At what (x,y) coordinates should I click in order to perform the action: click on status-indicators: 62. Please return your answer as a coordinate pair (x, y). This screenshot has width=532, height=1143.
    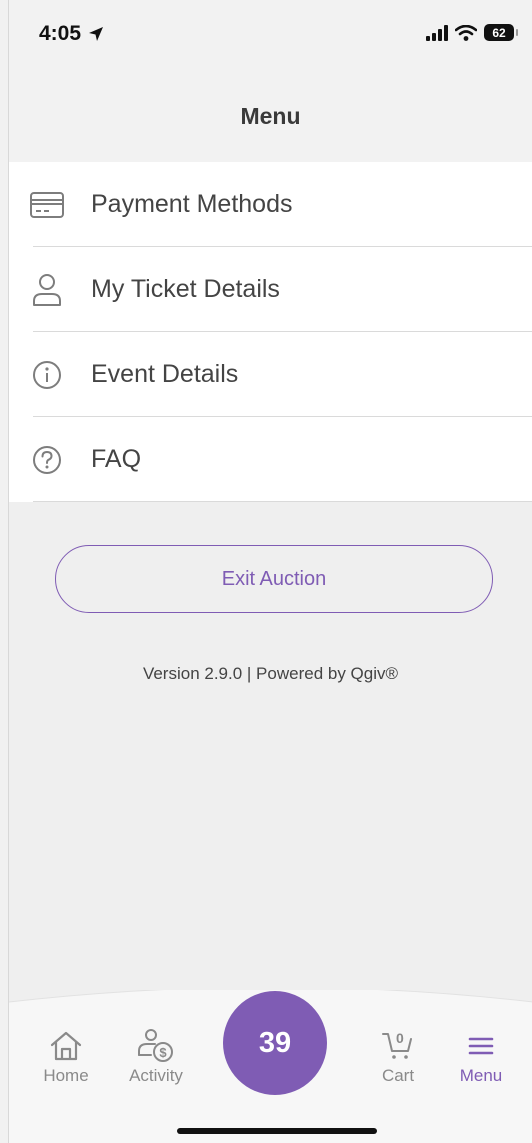
    Looking at the image, I should click on (472, 32).